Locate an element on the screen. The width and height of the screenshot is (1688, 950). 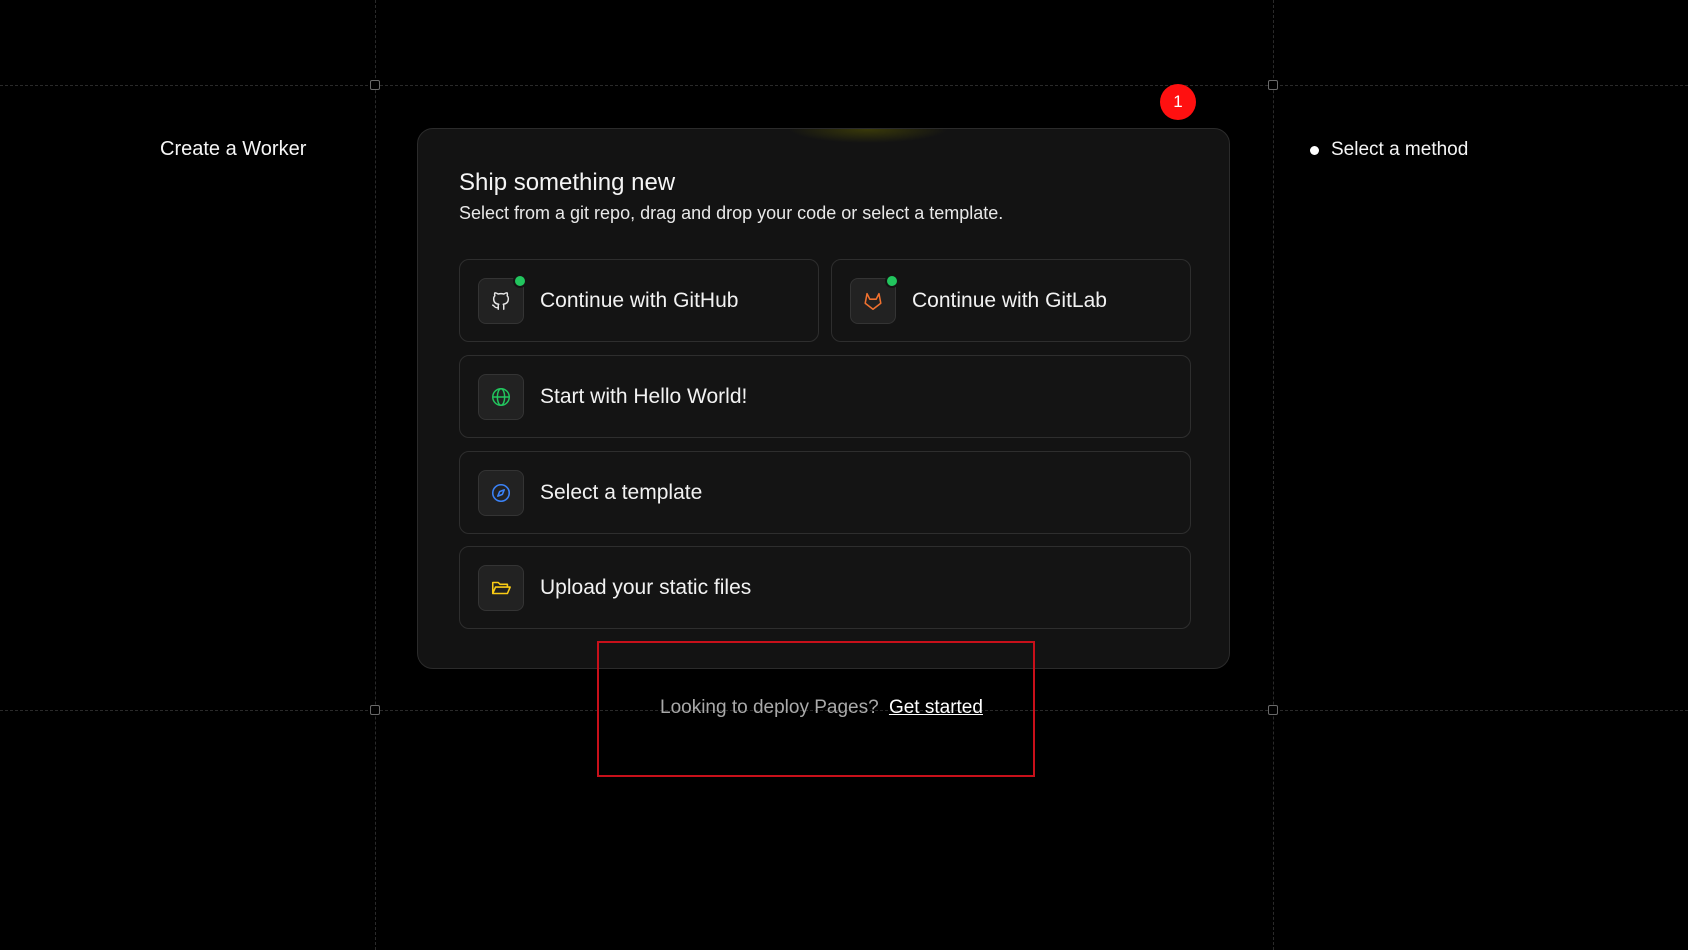
option-label: Select a template is located at coordinates (621, 492).